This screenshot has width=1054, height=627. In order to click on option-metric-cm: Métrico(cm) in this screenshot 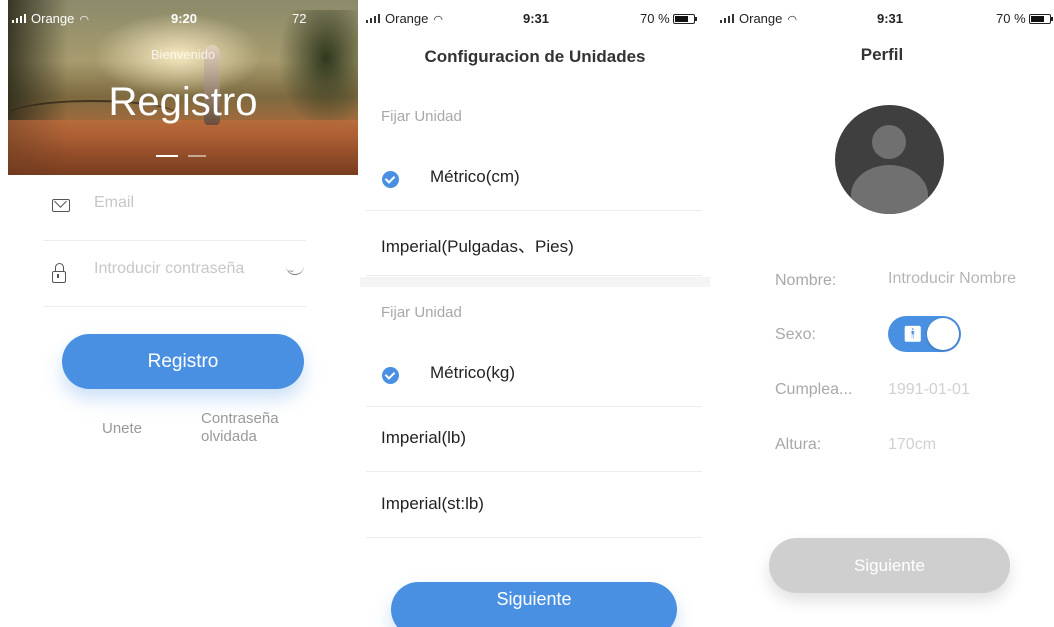, I will do `click(534, 178)`.